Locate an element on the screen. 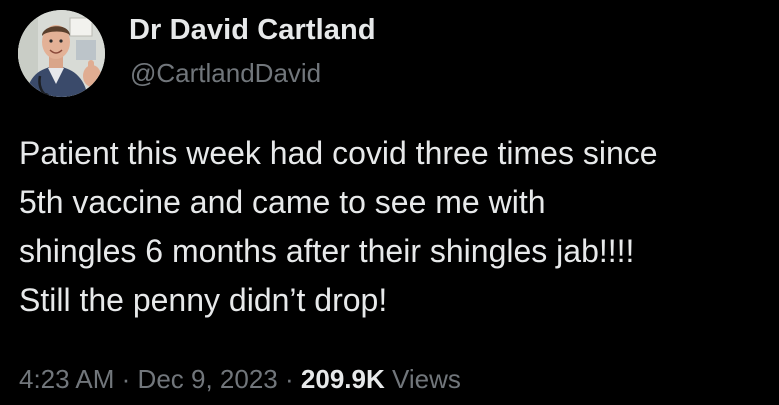 The image size is (779, 405). author-handle: @CartlandDavid is located at coordinates (225, 73).